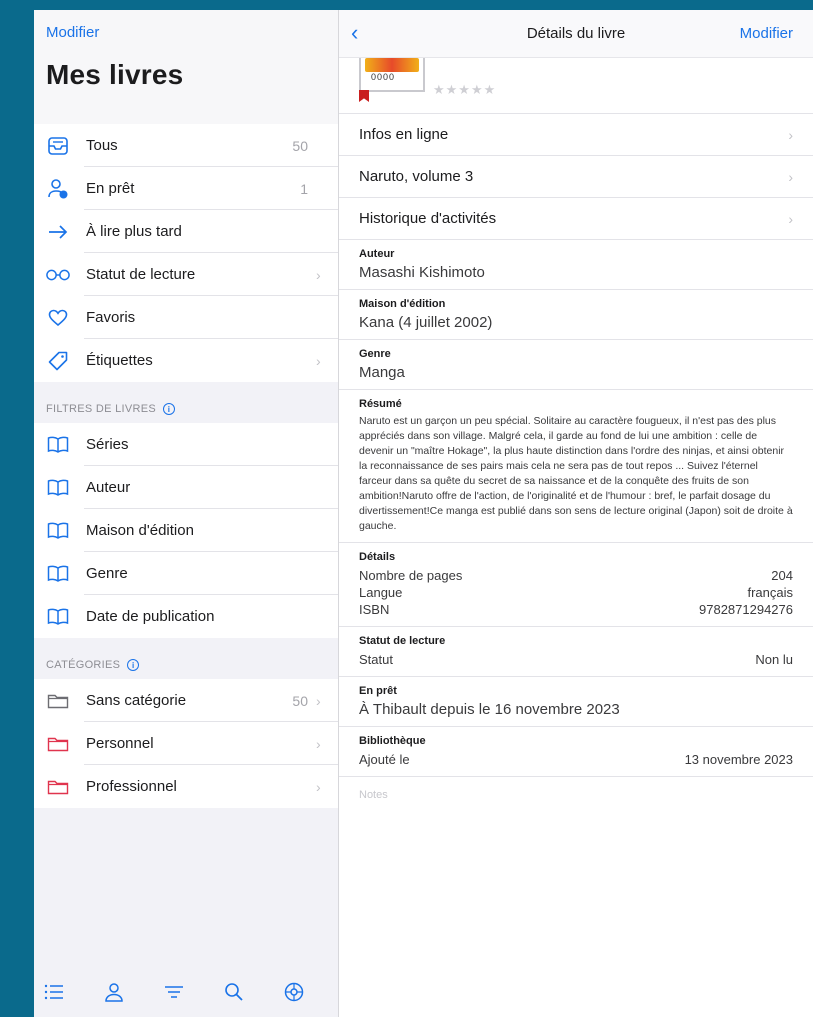  What do you see at coordinates (576, 652) in the screenshot?
I see `reading-status-section: Statut de lecture Statut Non lu` at bounding box center [576, 652].